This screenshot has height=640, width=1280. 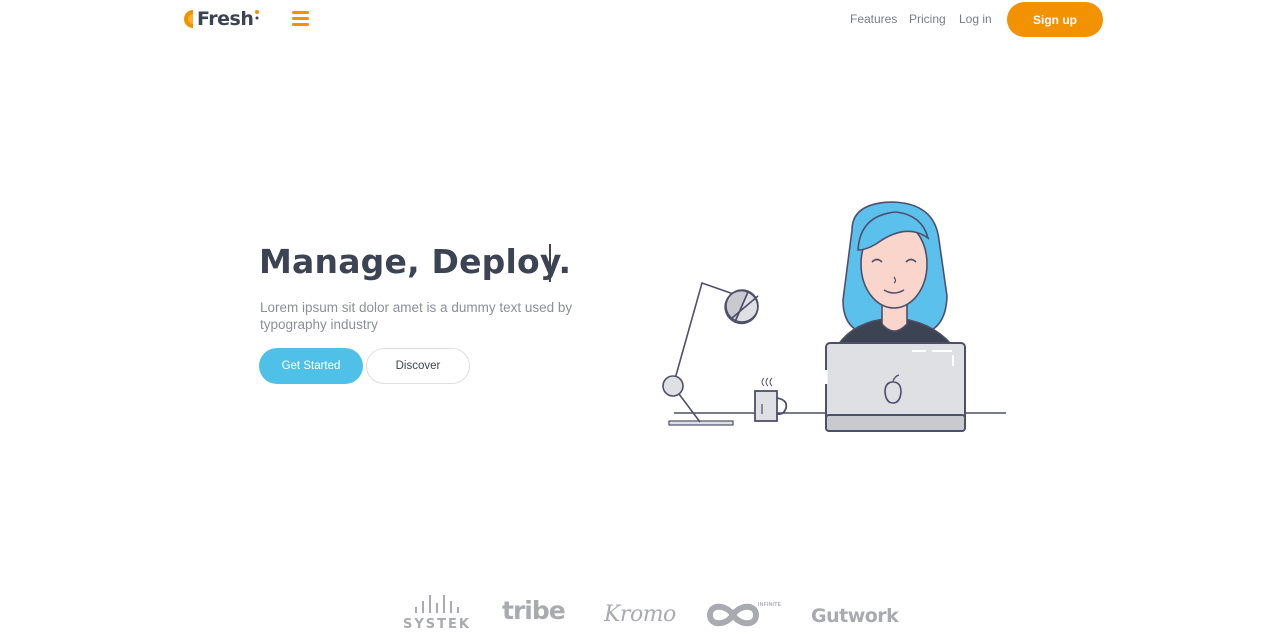 What do you see at coordinates (300, 19) in the screenshot?
I see `hamburger-icon` at bounding box center [300, 19].